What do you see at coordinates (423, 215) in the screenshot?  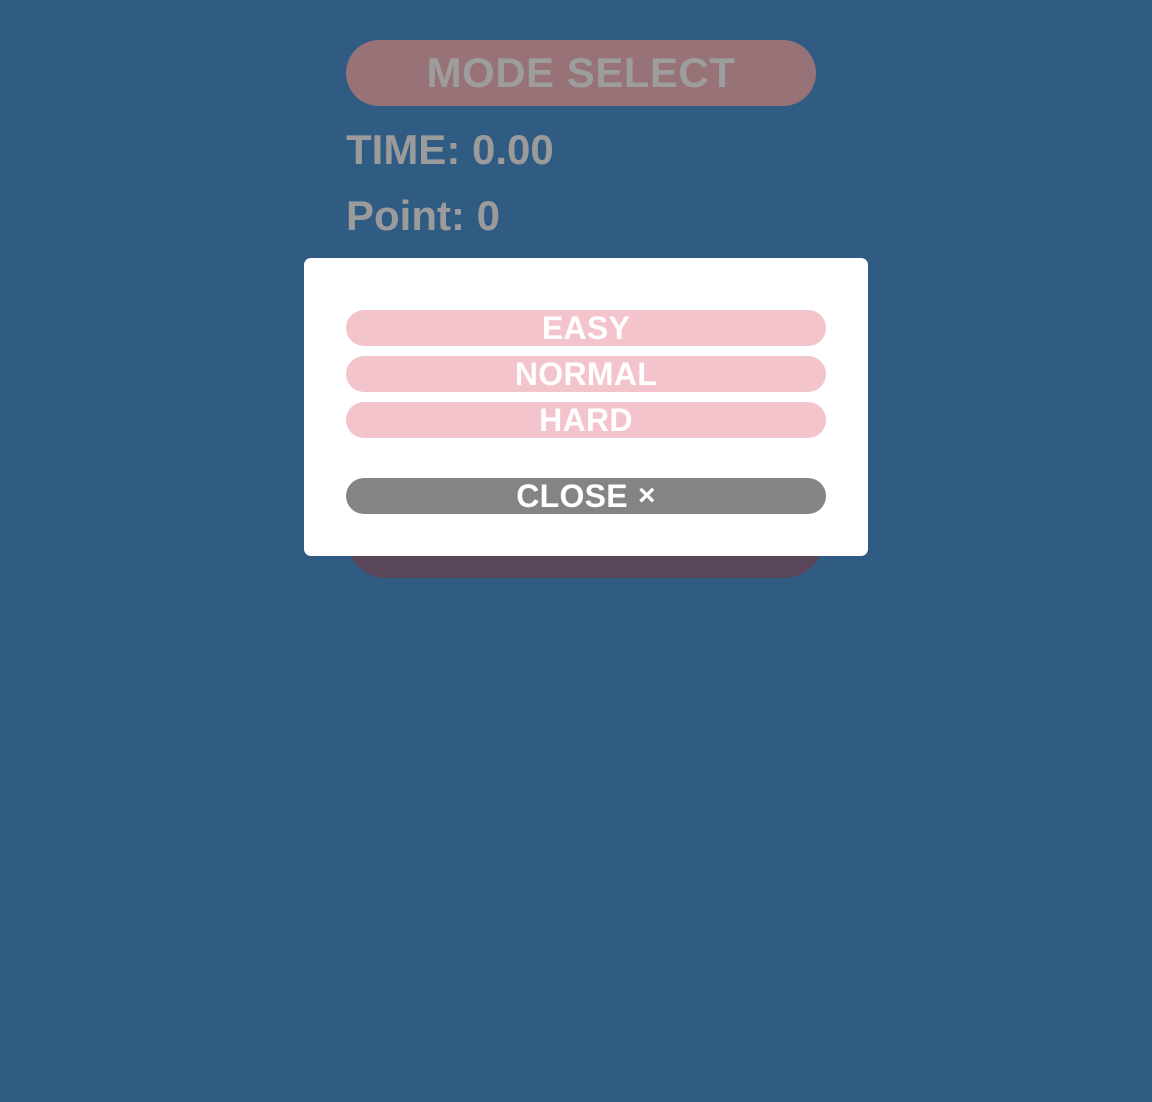 I see `point-display: Point: 0` at bounding box center [423, 215].